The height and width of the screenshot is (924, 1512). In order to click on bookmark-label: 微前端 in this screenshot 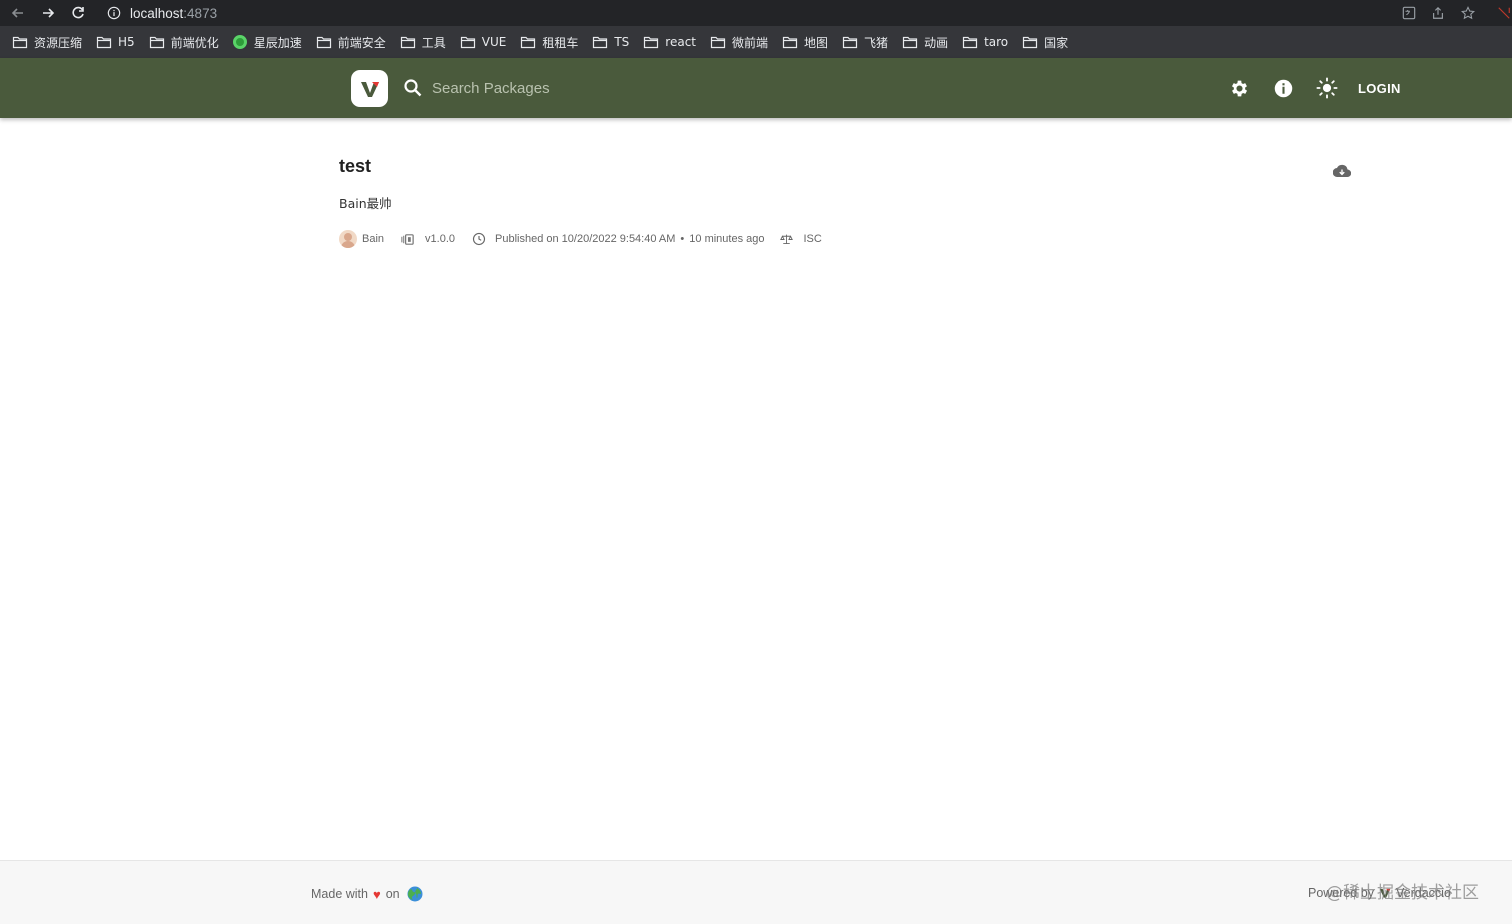, I will do `click(750, 42)`.